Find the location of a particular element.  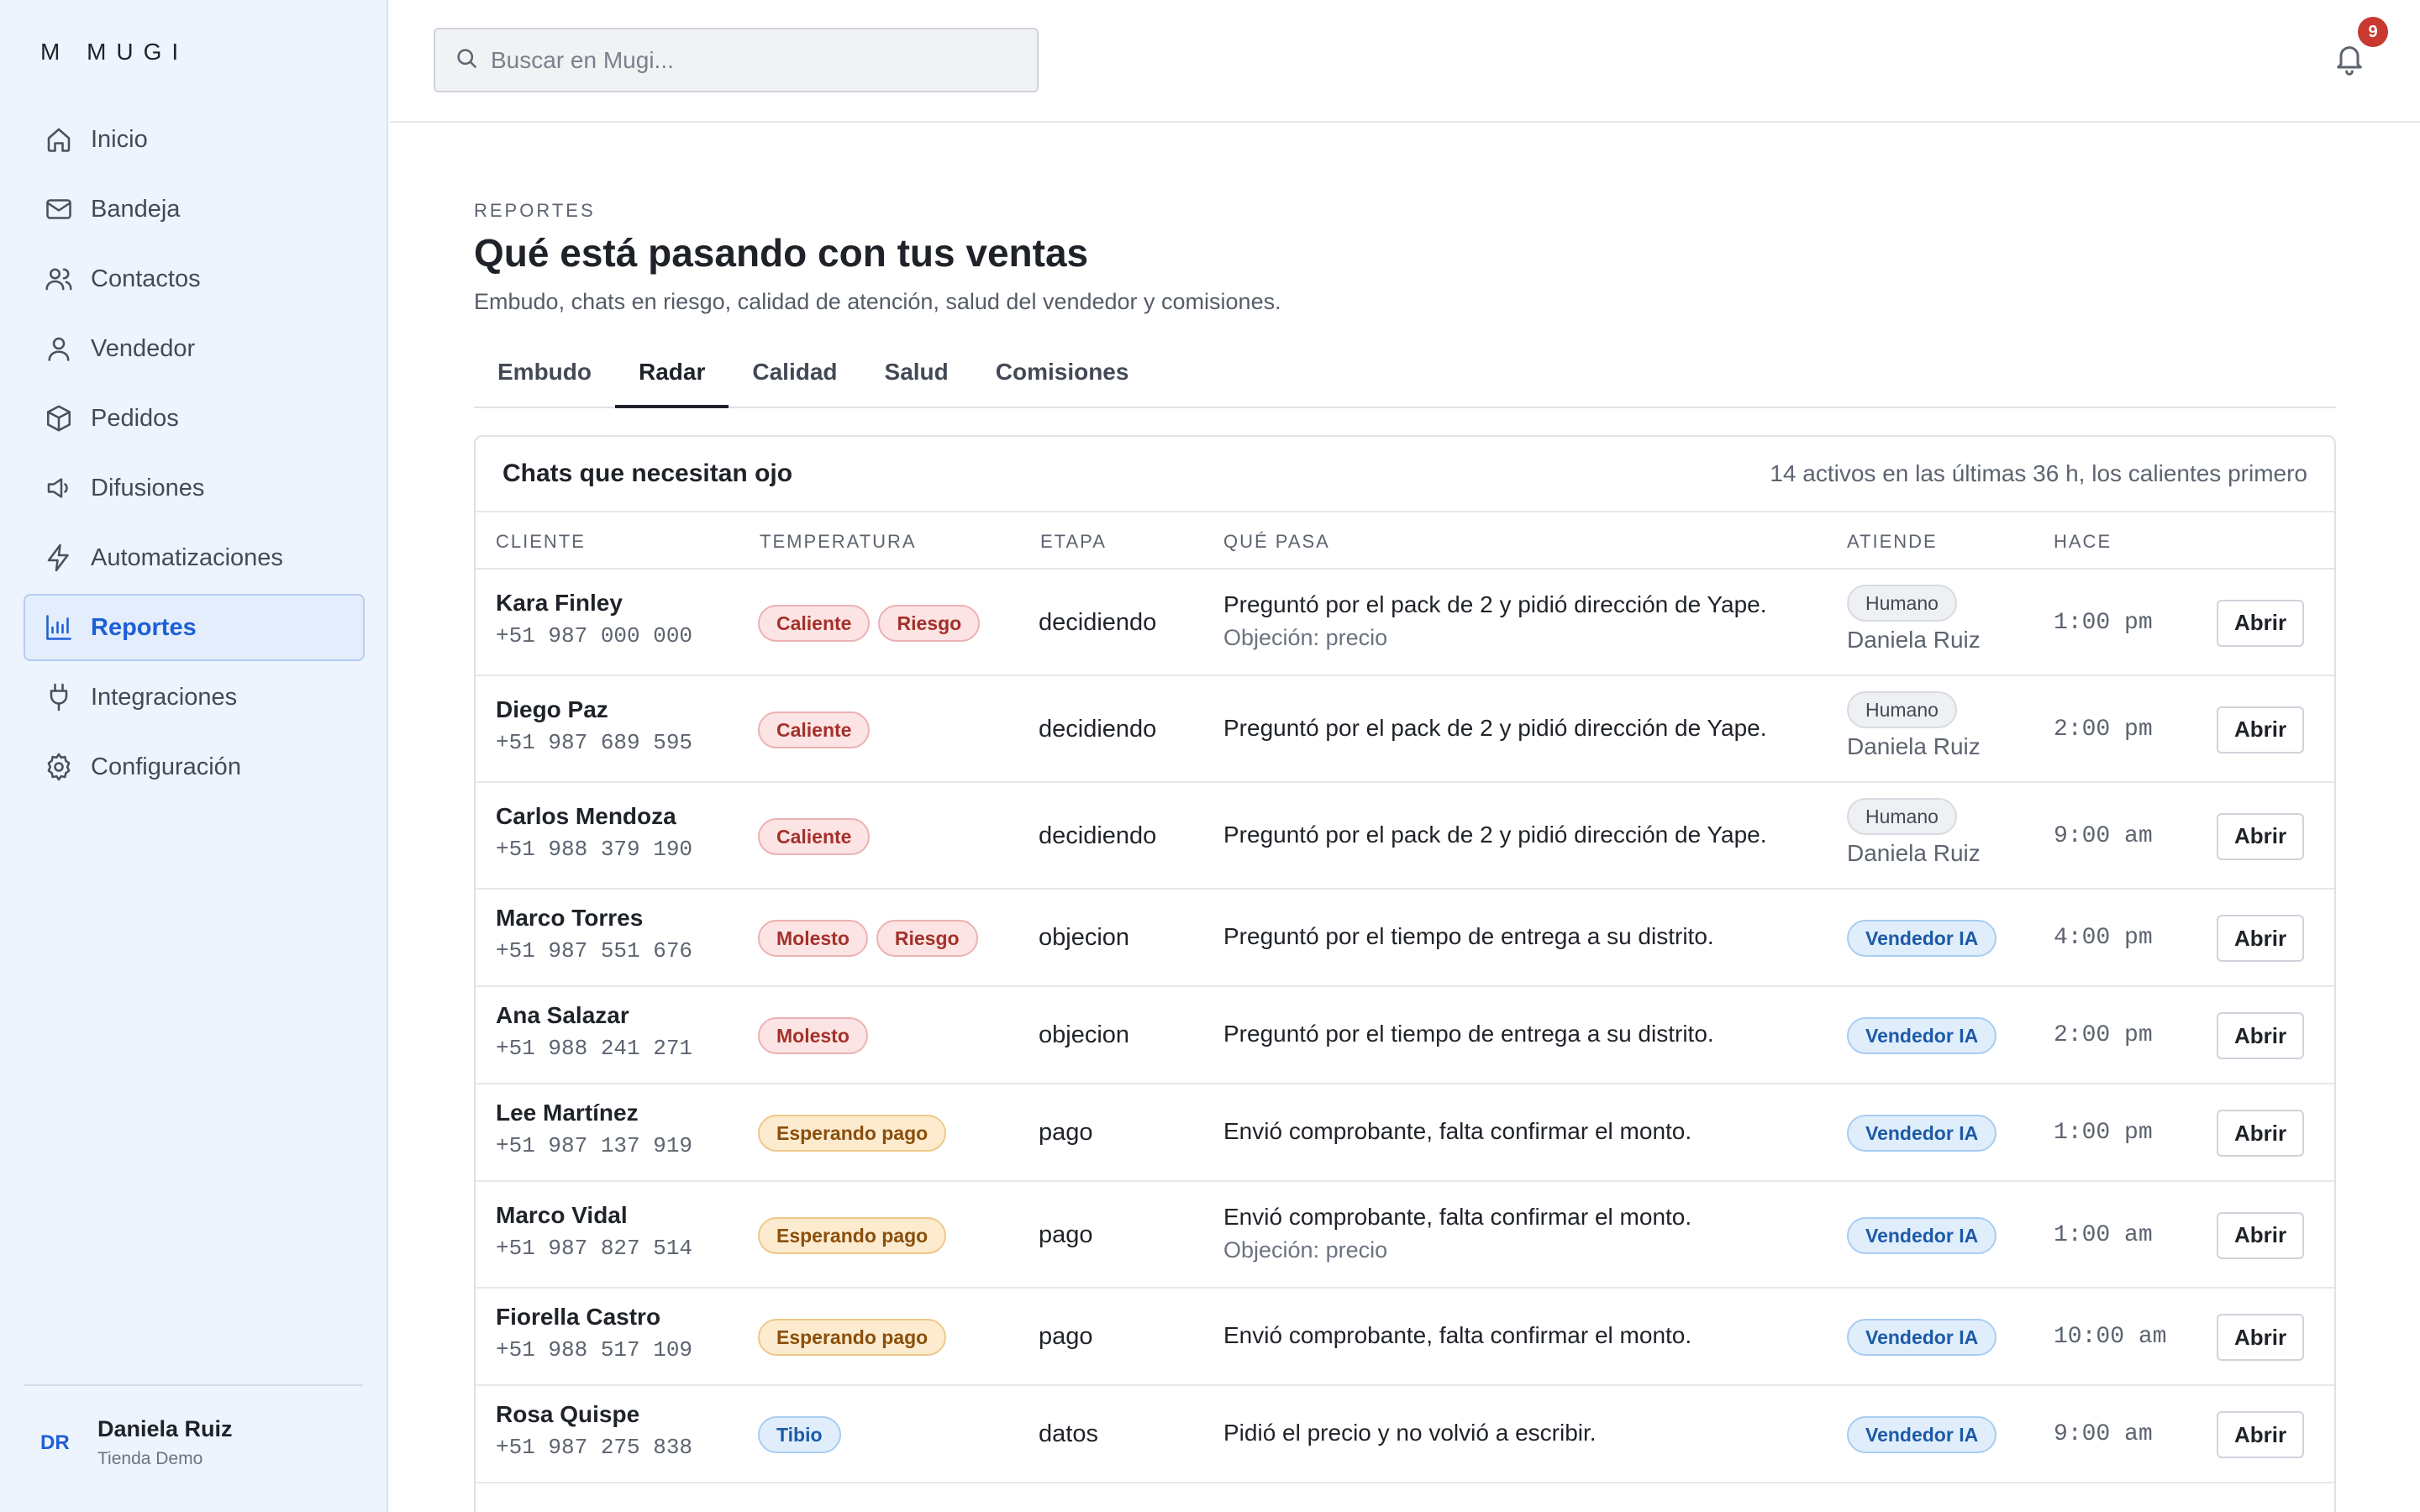

temperature-tag: Caliente is located at coordinates (814, 623).